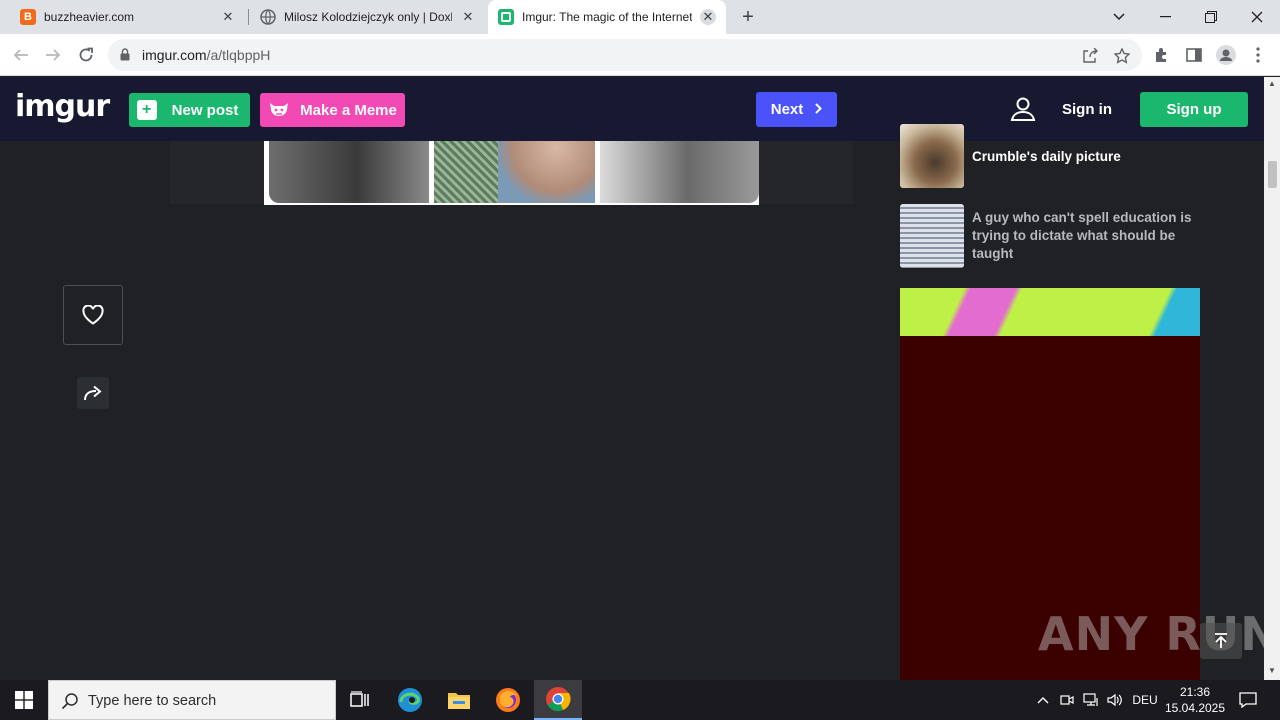  Describe the element at coordinates (1046, 156) in the screenshot. I see `post-title: Crumble's daily picture` at that location.